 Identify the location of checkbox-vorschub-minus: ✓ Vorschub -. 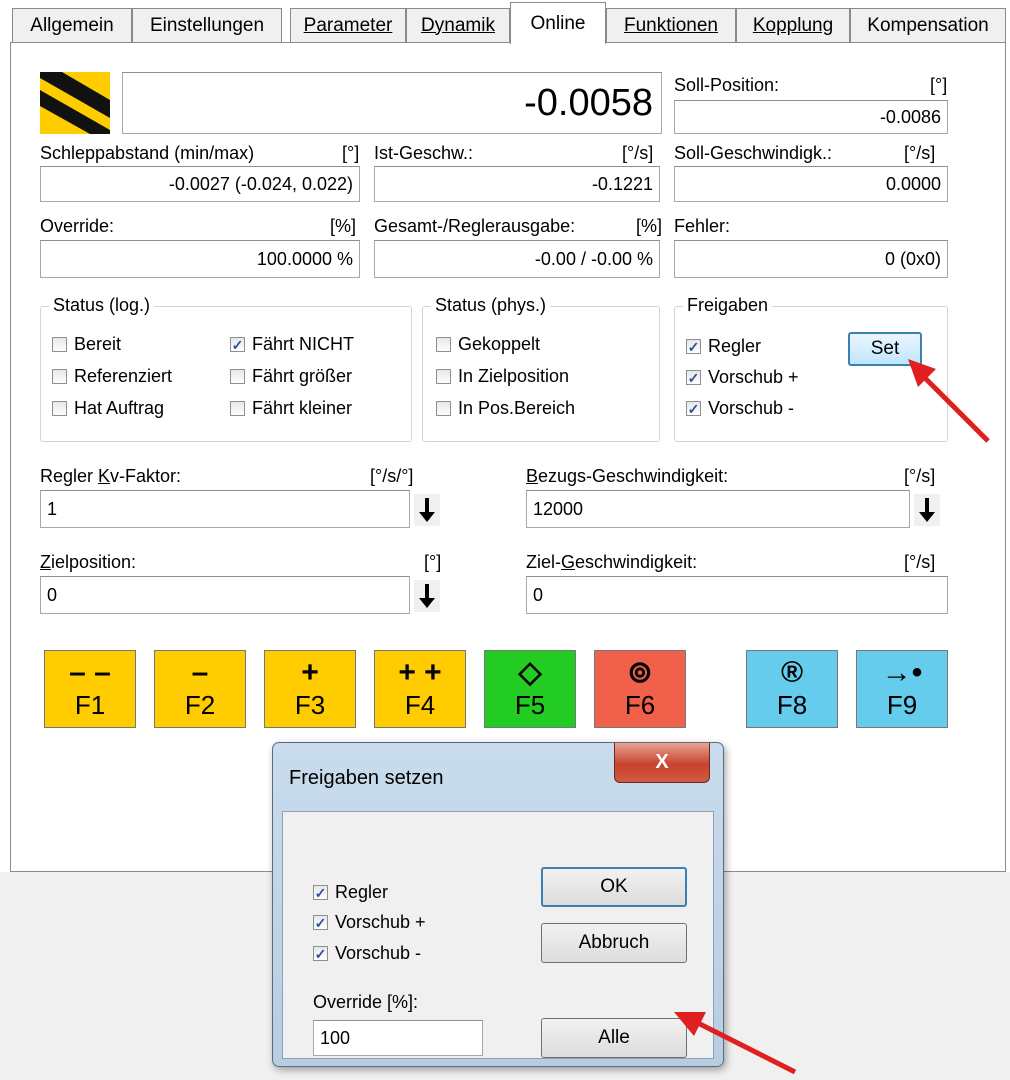
(740, 408).